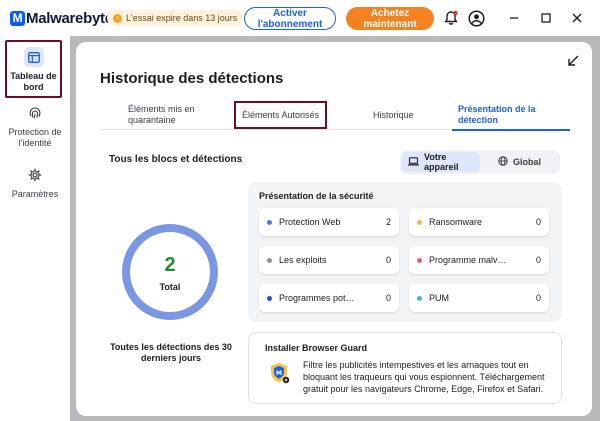 Image resolution: width=600 pixels, height=421 pixels. I want to click on trial-badge: L'essai expire dans 13 jours, so click(175, 18).